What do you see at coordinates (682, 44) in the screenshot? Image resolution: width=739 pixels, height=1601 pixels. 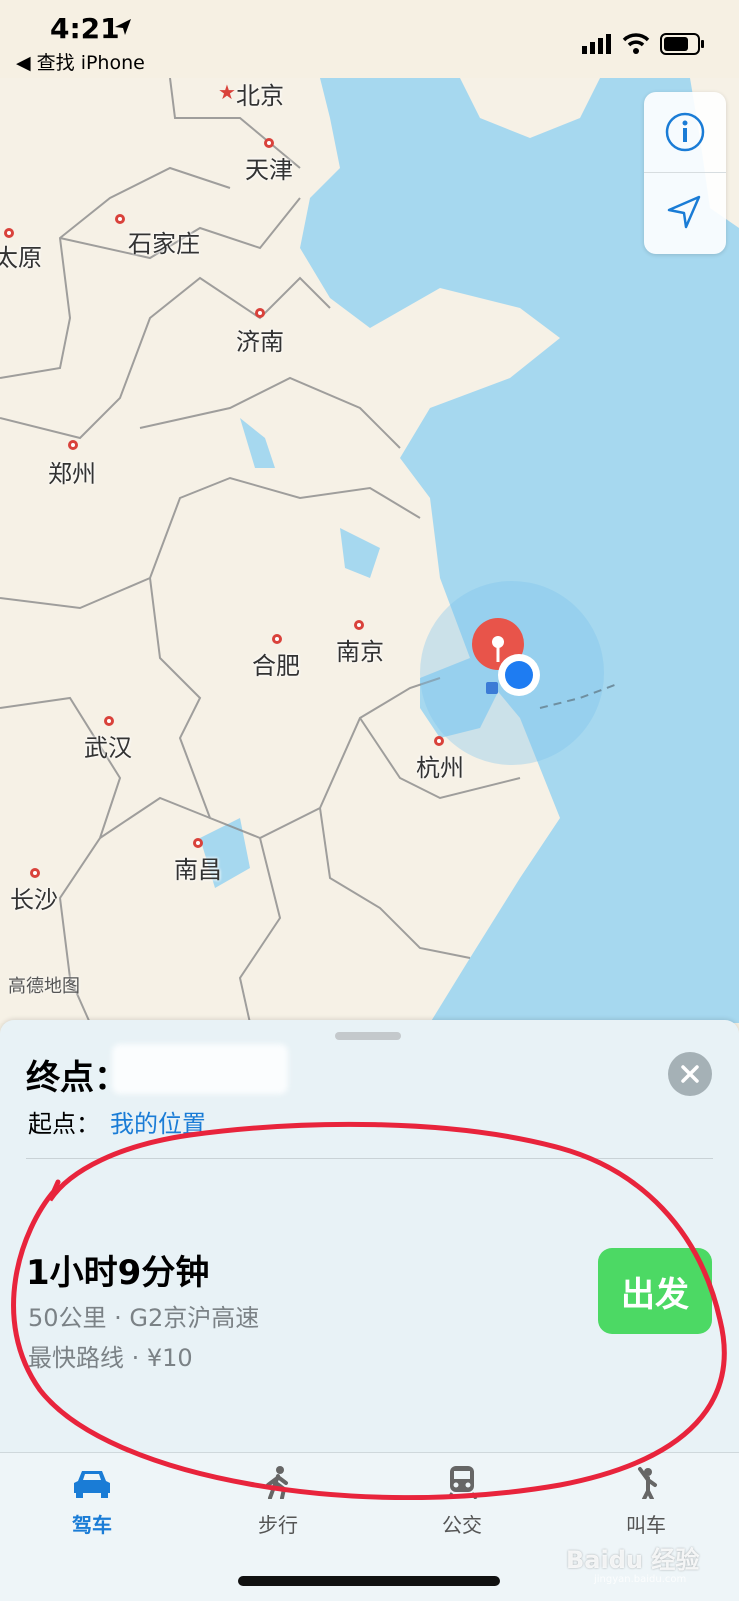 I see `battery-icon` at bounding box center [682, 44].